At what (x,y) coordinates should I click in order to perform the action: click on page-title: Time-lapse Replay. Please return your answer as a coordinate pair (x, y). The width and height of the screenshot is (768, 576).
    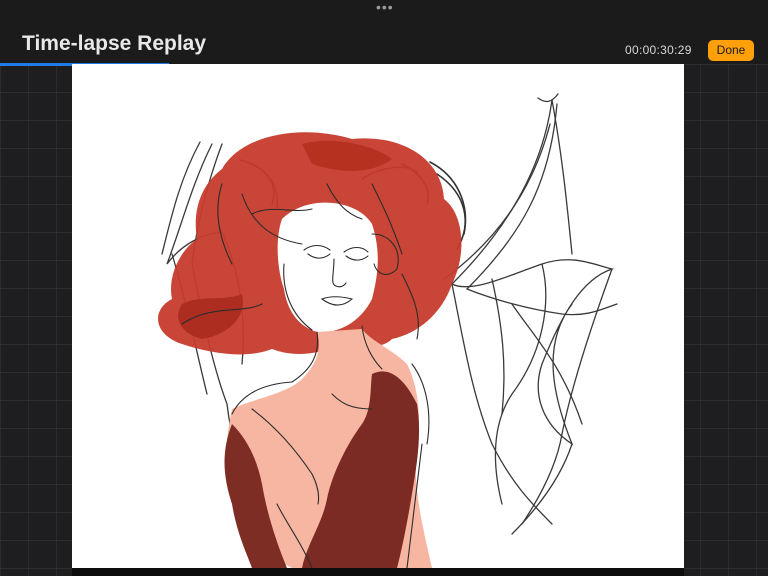
    Looking at the image, I should click on (114, 43).